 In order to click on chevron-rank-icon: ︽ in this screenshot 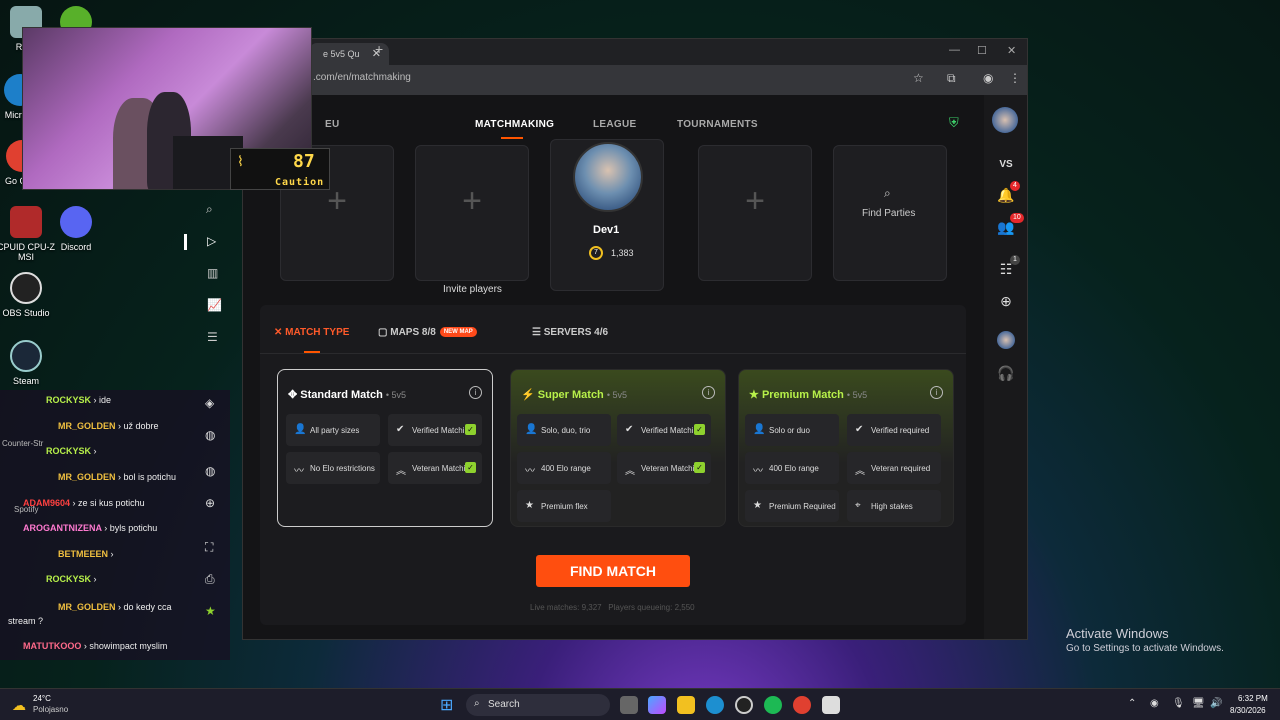, I will do `click(860, 471)`.